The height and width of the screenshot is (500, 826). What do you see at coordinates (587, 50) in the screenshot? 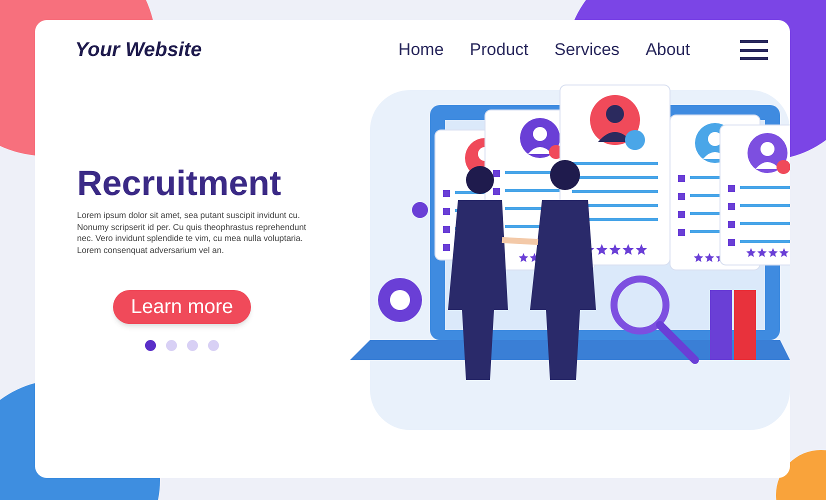
I see `nav-link: Services` at bounding box center [587, 50].